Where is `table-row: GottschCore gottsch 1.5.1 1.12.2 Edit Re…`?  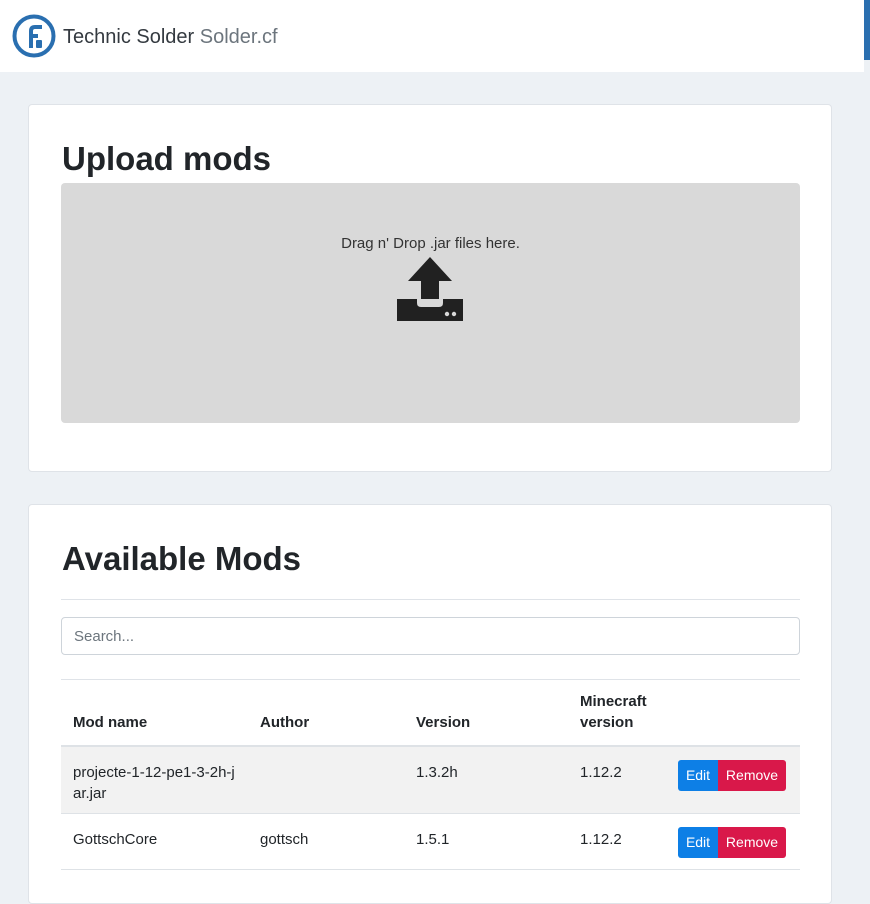
table-row: GottschCore gottsch 1.5.1 1.12.2 Edit Re… is located at coordinates (430, 842).